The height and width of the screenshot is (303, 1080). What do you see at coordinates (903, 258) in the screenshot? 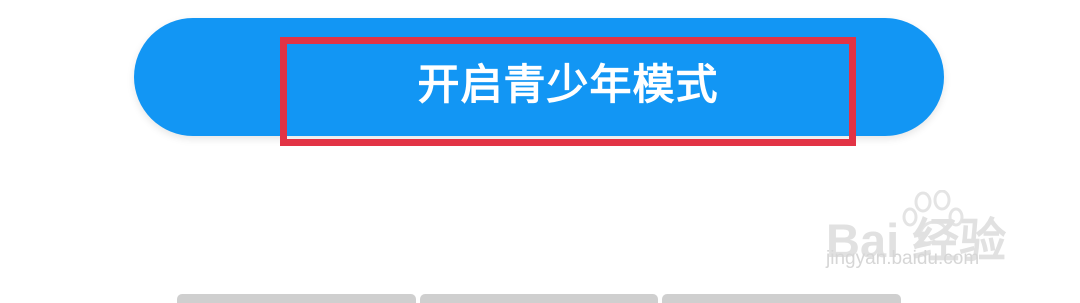
I see `watermark-url-text: jingyan.baidu.com` at bounding box center [903, 258].